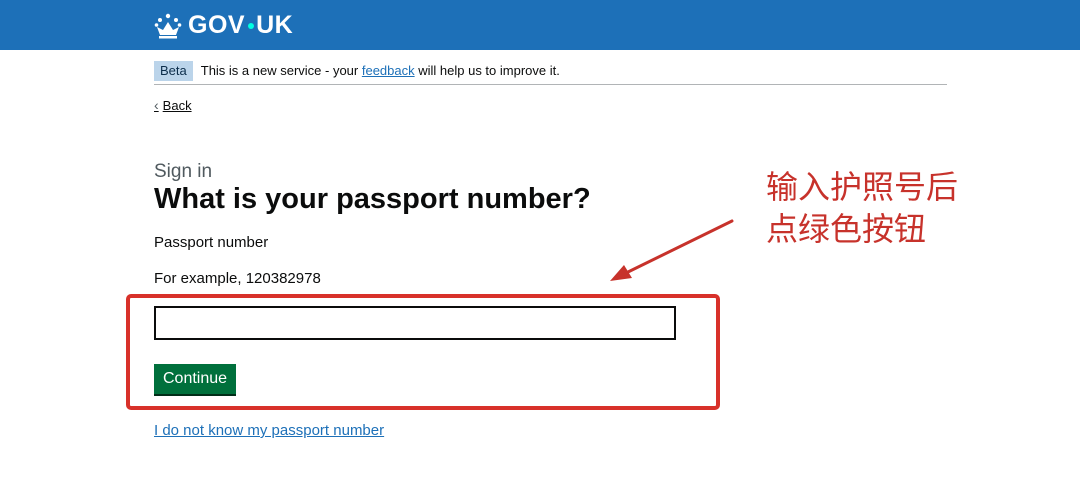 This screenshot has height=480, width=1080. What do you see at coordinates (423, 352) in the screenshot?
I see `annotation-highlight-box` at bounding box center [423, 352].